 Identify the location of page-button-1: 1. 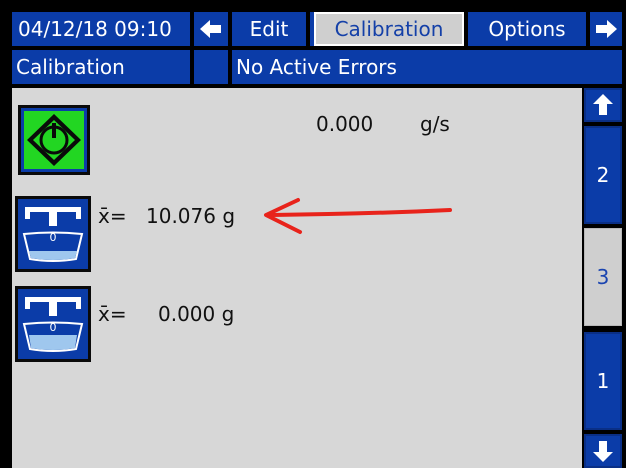
(603, 381).